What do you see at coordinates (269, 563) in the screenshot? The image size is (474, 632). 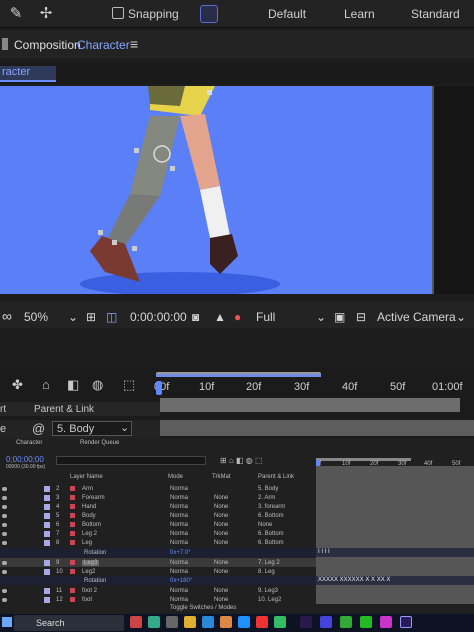 I see `parent-select: 7. Leg 2` at bounding box center [269, 563].